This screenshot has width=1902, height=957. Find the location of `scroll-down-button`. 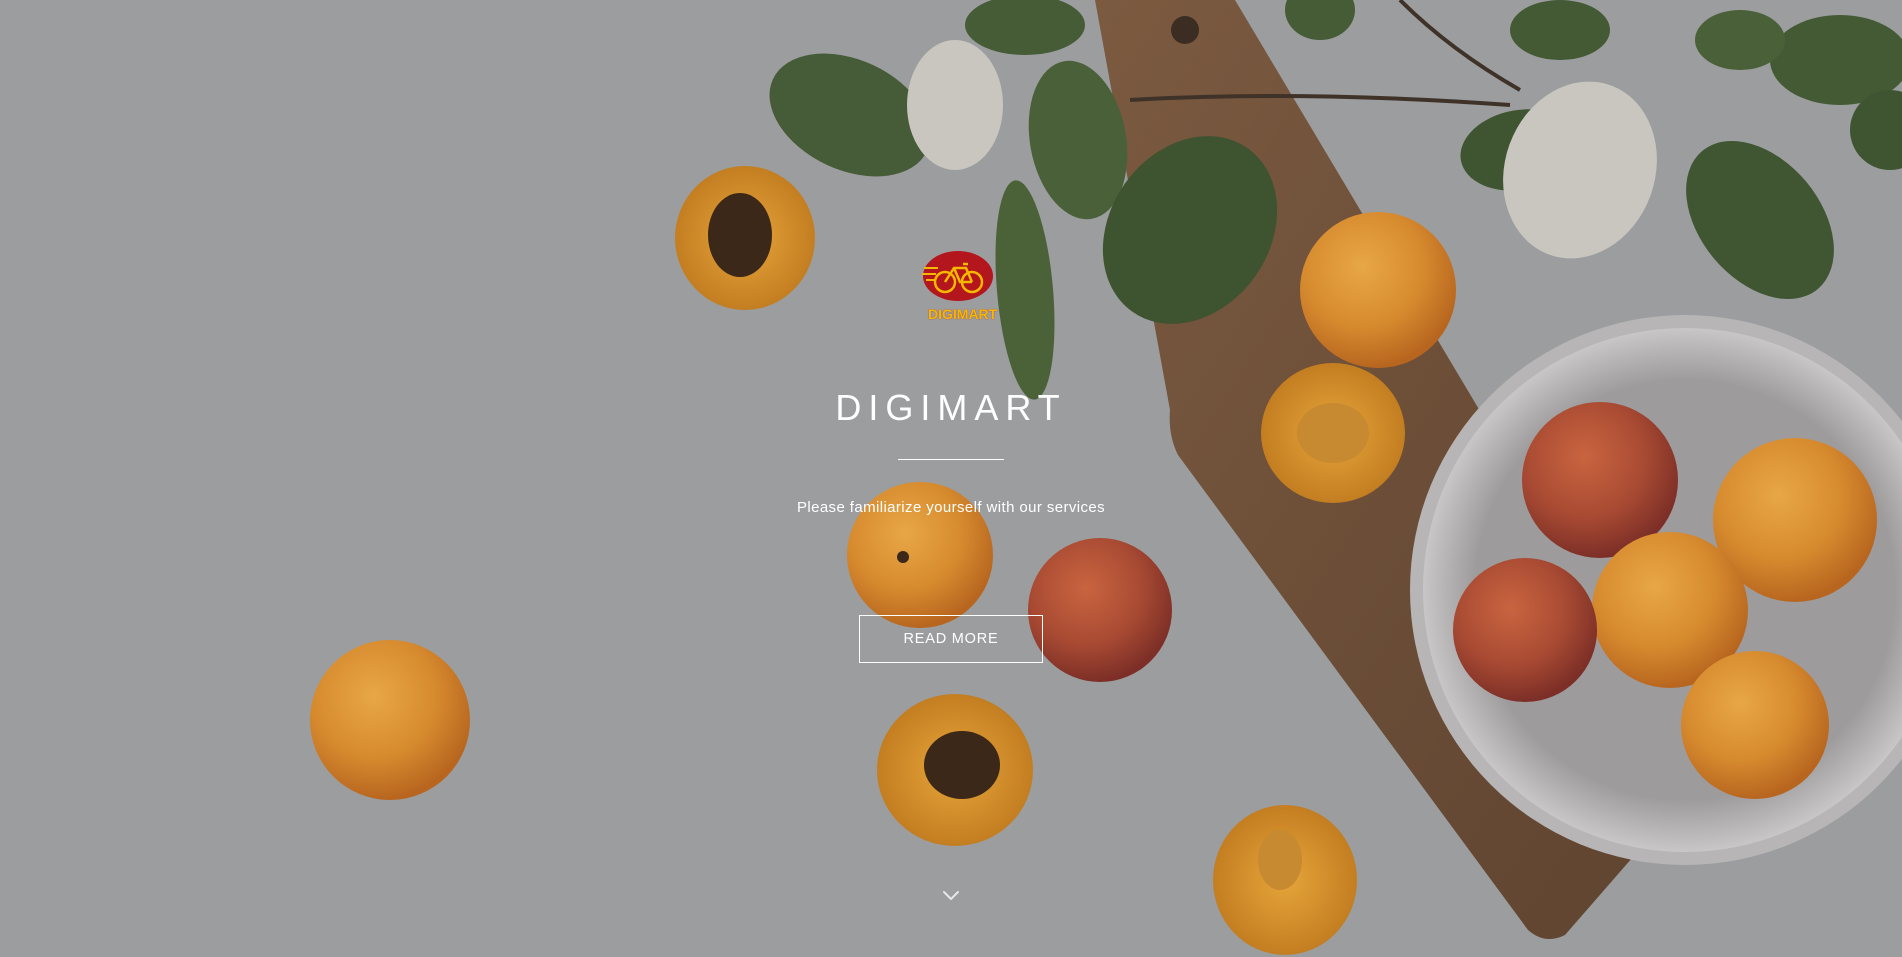

scroll-down-button is located at coordinates (951, 895).